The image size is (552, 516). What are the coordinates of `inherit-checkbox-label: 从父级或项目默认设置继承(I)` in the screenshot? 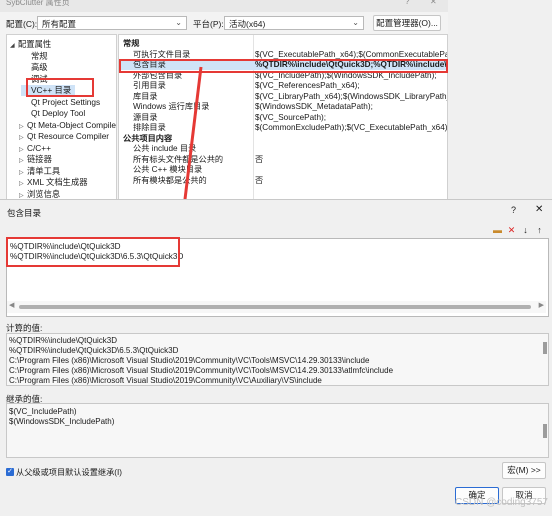 It's located at (69, 472).